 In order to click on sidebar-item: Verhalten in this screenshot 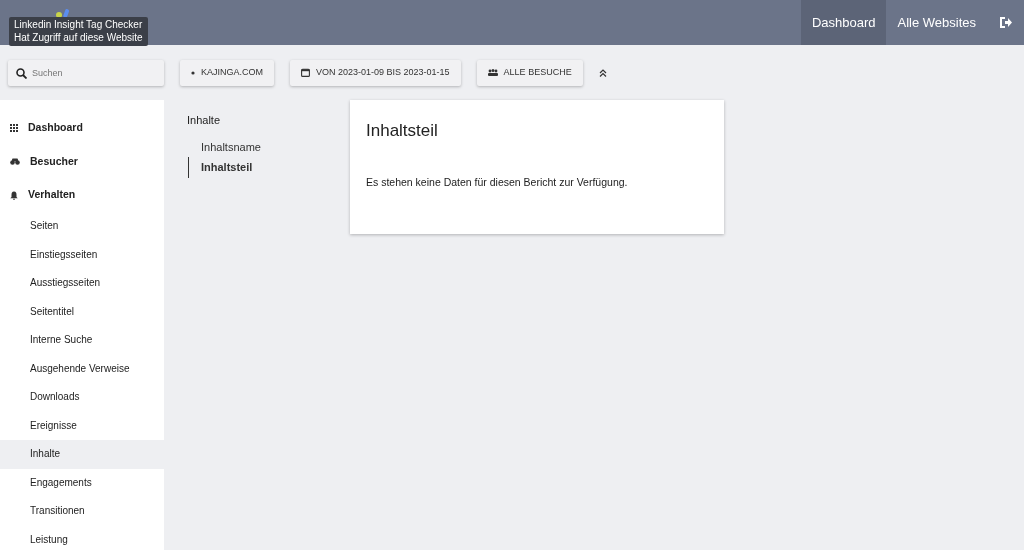, I will do `click(82, 195)`.